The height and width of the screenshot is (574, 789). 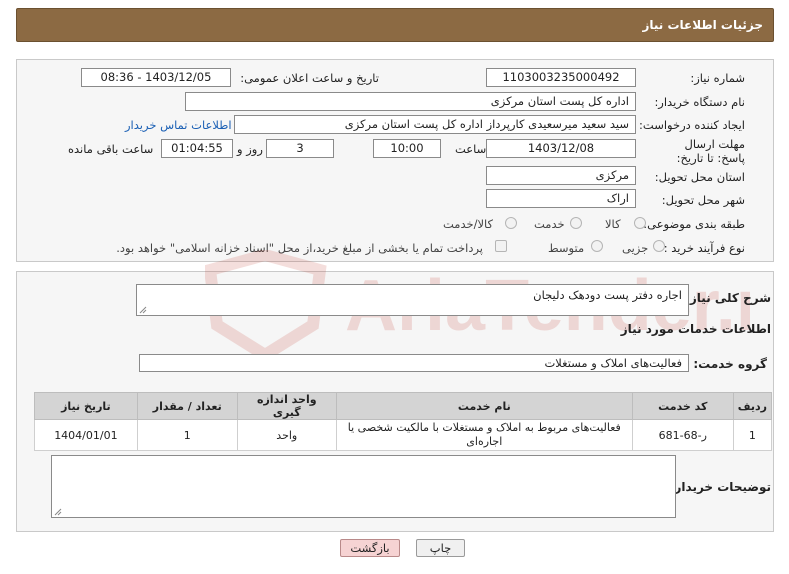 What do you see at coordinates (597, 246) in the screenshot?
I see `process-radio-medium` at bounding box center [597, 246].